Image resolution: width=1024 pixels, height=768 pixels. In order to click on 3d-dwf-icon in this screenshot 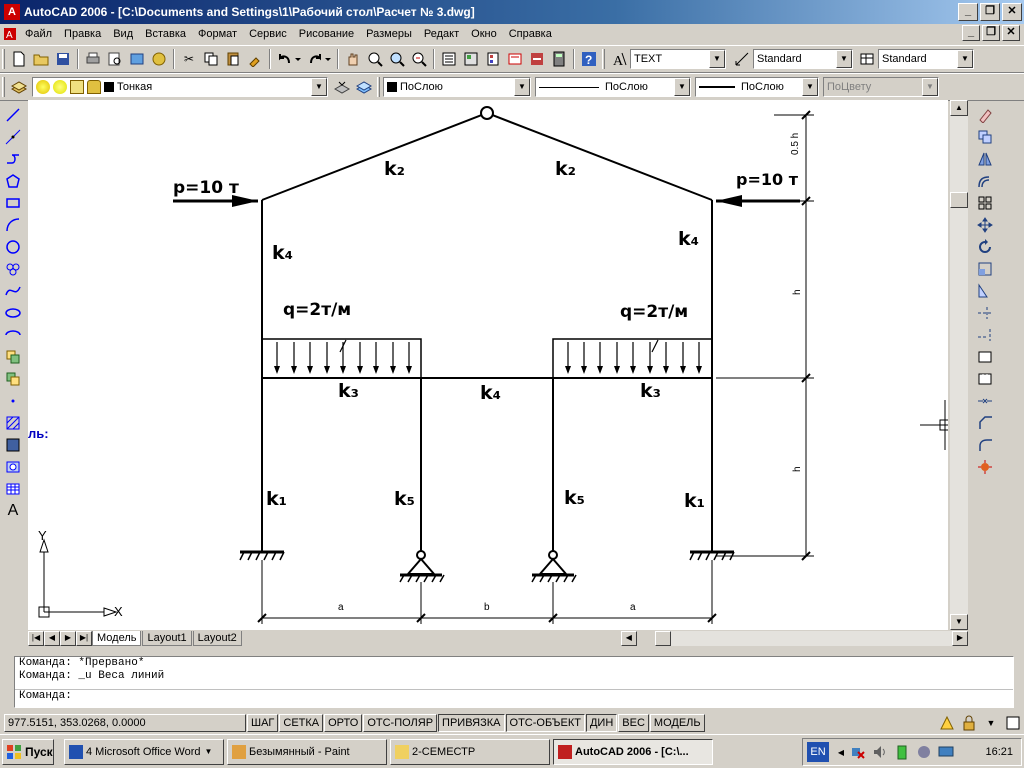, I will do `click(159, 59)`.